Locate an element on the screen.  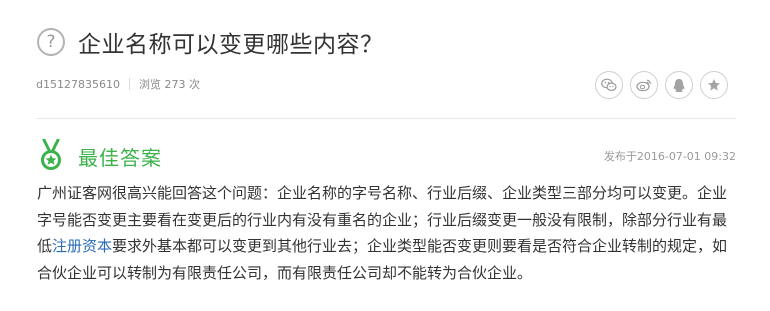
view-count: 浏览 273 次 is located at coordinates (169, 84).